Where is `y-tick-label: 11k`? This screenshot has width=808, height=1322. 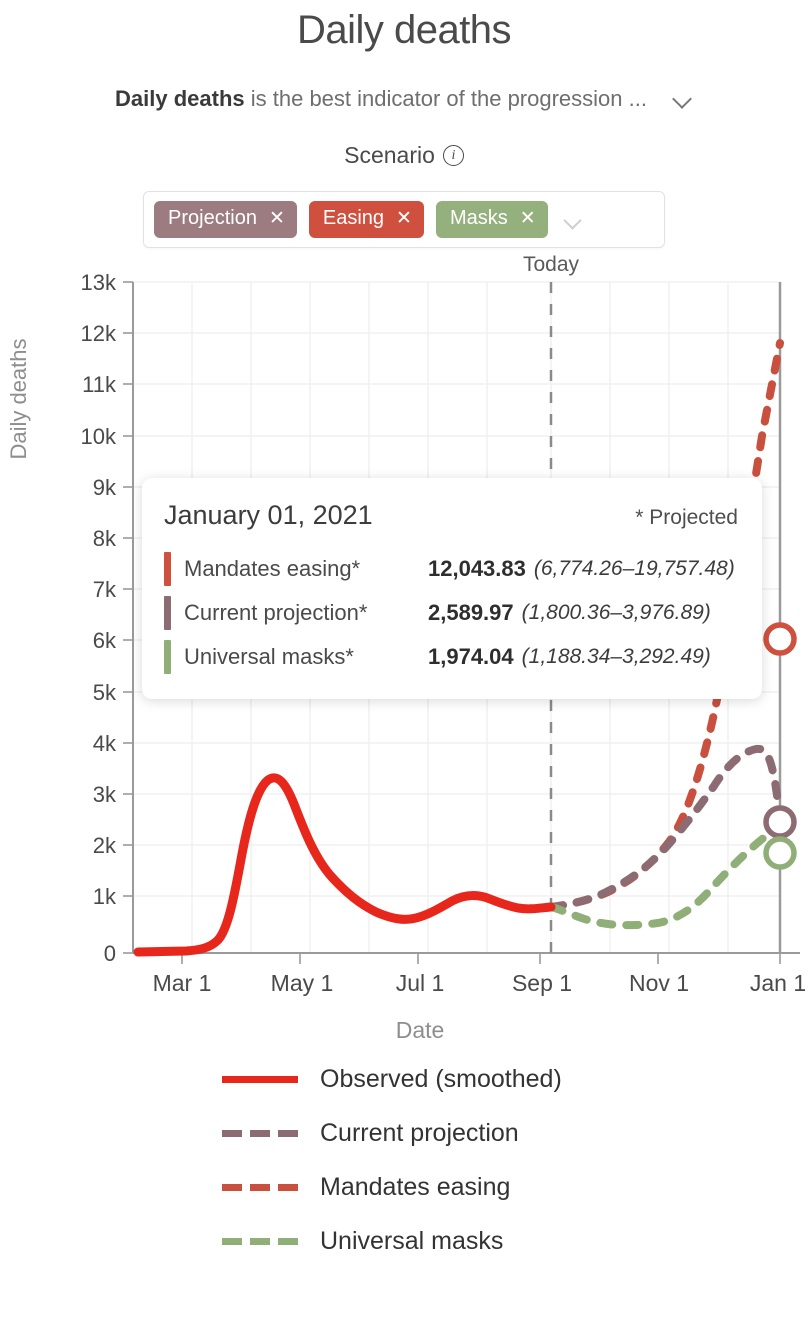
y-tick-label: 11k is located at coordinates (99, 384).